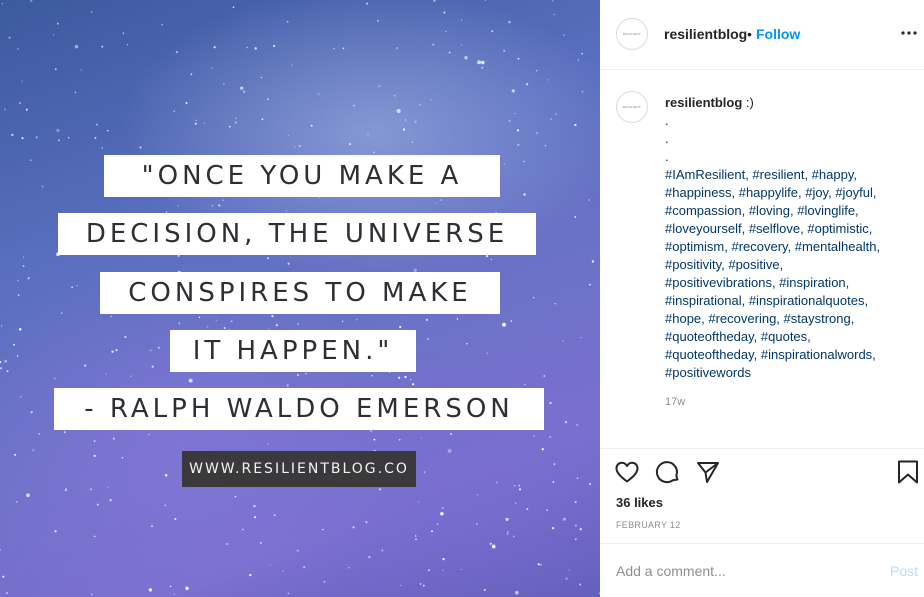 This screenshot has height=597, width=924. I want to click on hashtag-line: #happiness, #happylife, #joy, #joyful,, so click(790, 193).